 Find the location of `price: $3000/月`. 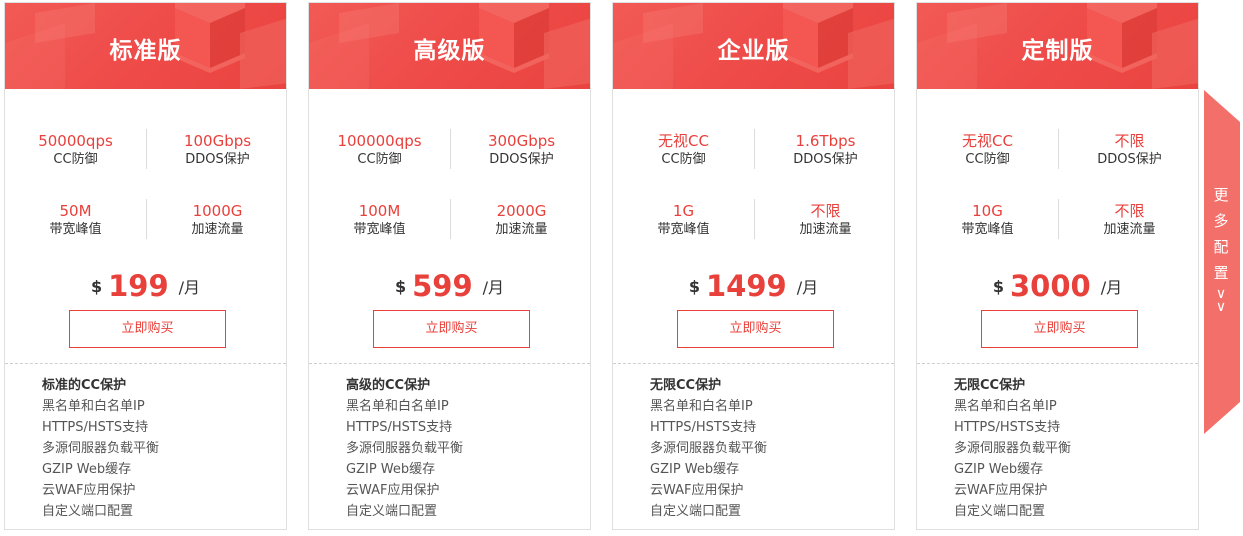

price: $3000/月 is located at coordinates (1057, 286).